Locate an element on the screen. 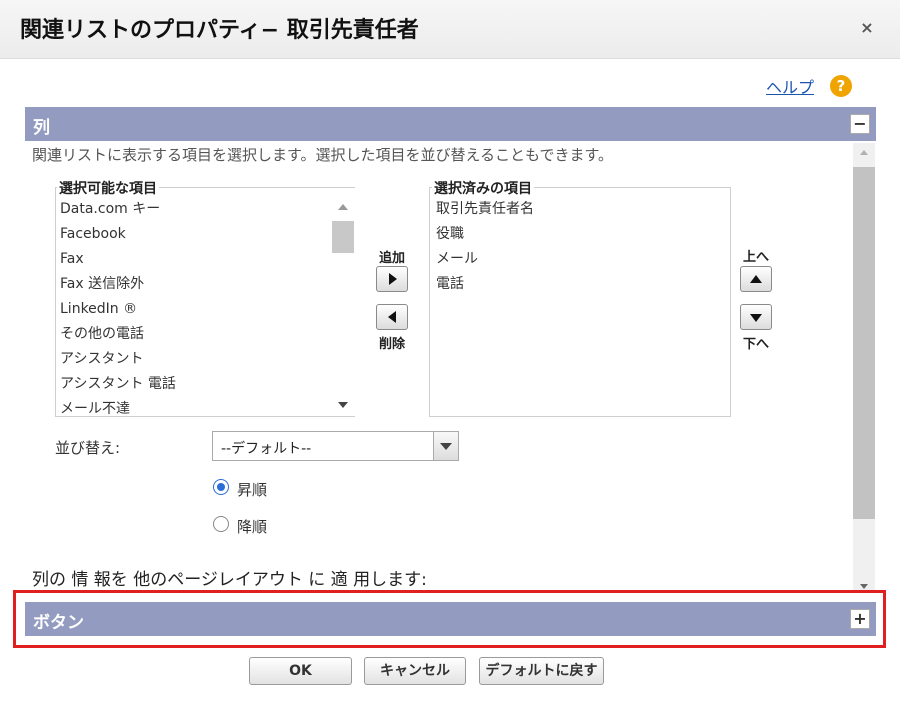 The height and width of the screenshot is (707, 900). remove-label: 削除 is located at coordinates (391, 344).